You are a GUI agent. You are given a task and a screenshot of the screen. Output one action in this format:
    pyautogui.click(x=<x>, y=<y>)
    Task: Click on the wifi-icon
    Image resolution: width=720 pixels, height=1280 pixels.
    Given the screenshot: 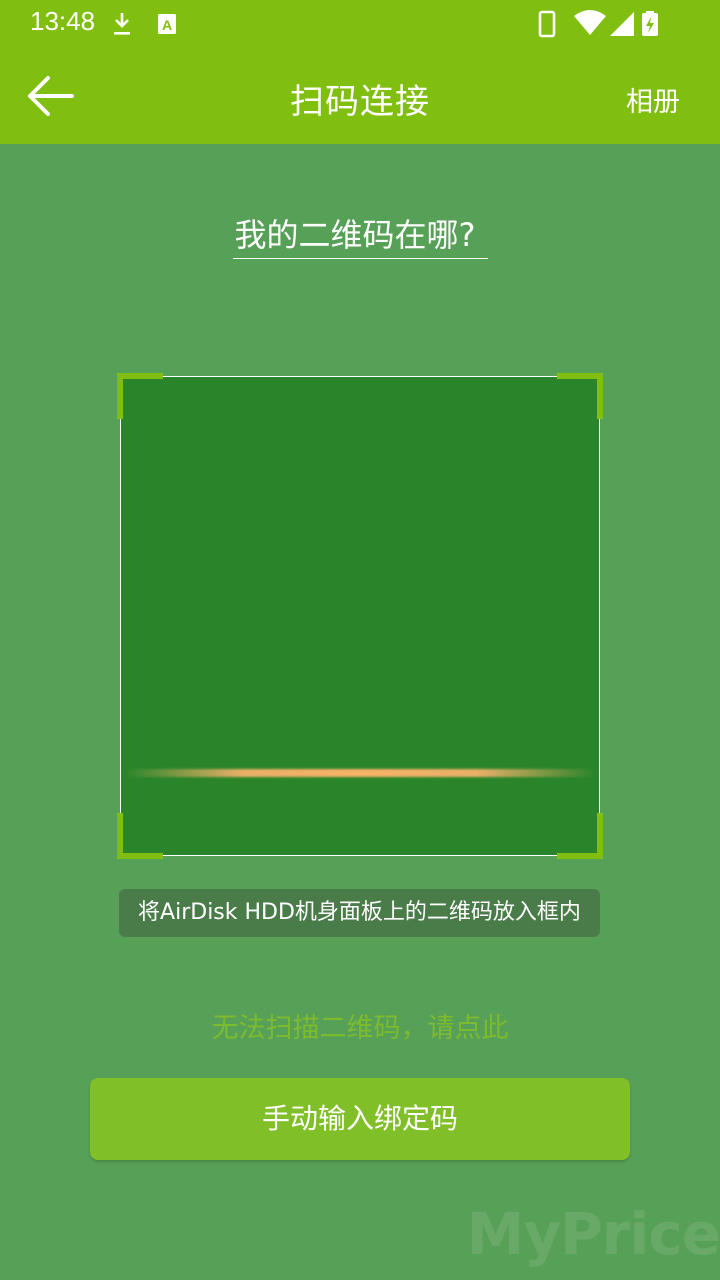 What is the action you would take?
    pyautogui.click(x=590, y=22)
    